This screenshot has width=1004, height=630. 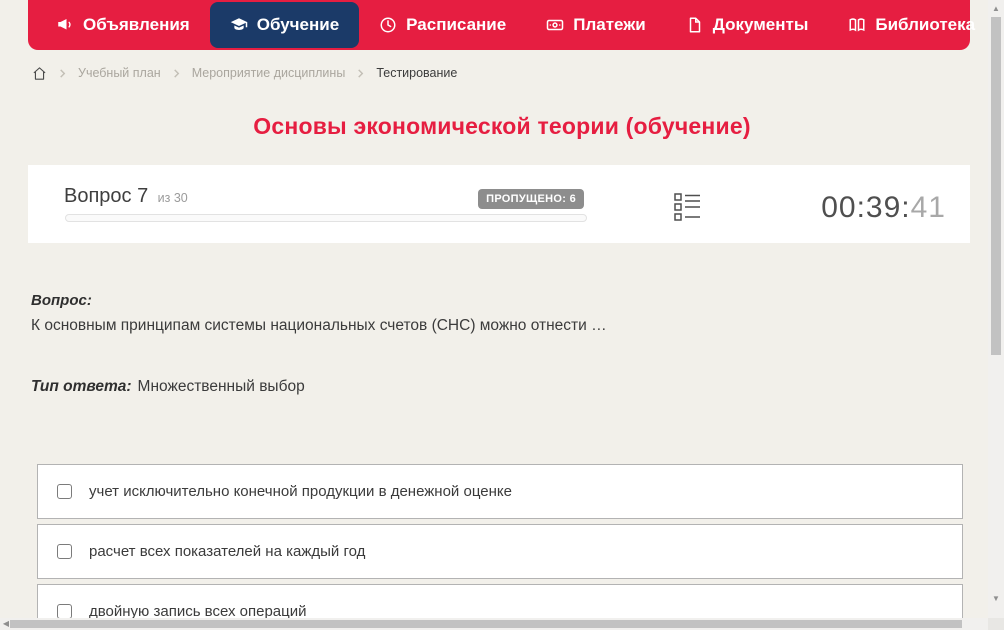 What do you see at coordinates (996, 9) in the screenshot?
I see `scroll-up-arrow-icon: ▲` at bounding box center [996, 9].